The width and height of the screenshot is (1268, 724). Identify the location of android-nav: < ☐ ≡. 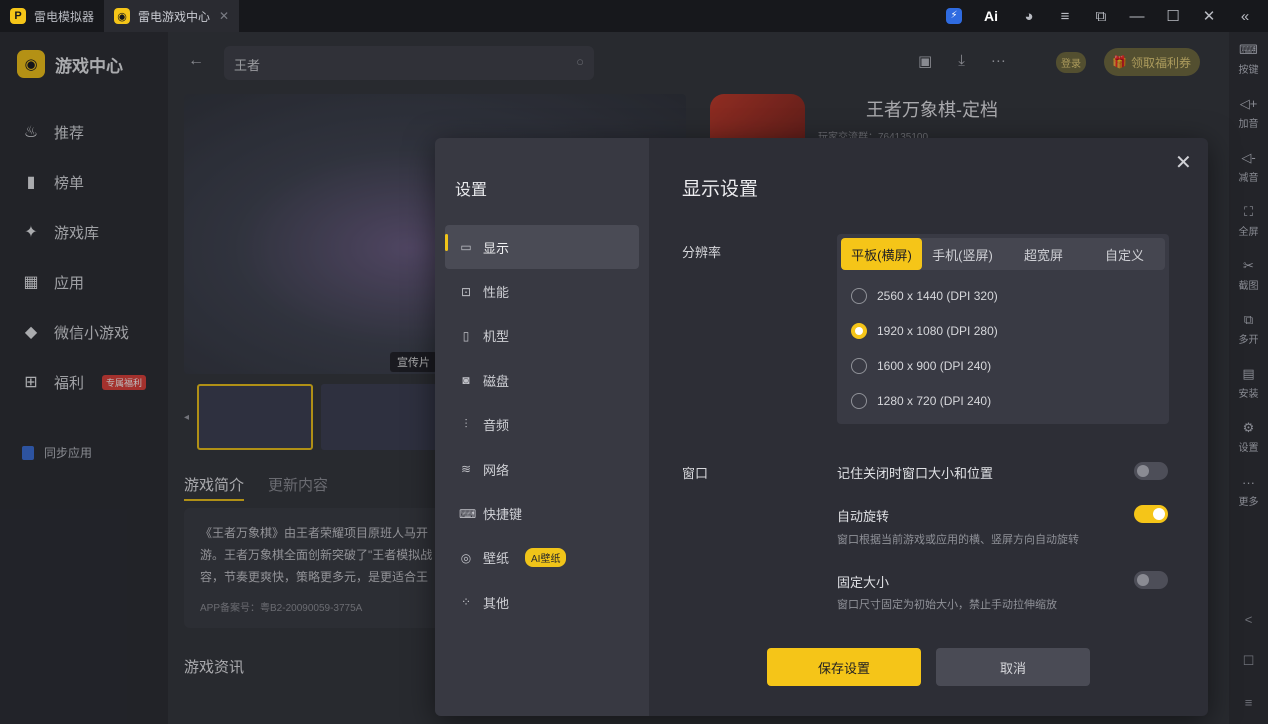
(1248, 661).